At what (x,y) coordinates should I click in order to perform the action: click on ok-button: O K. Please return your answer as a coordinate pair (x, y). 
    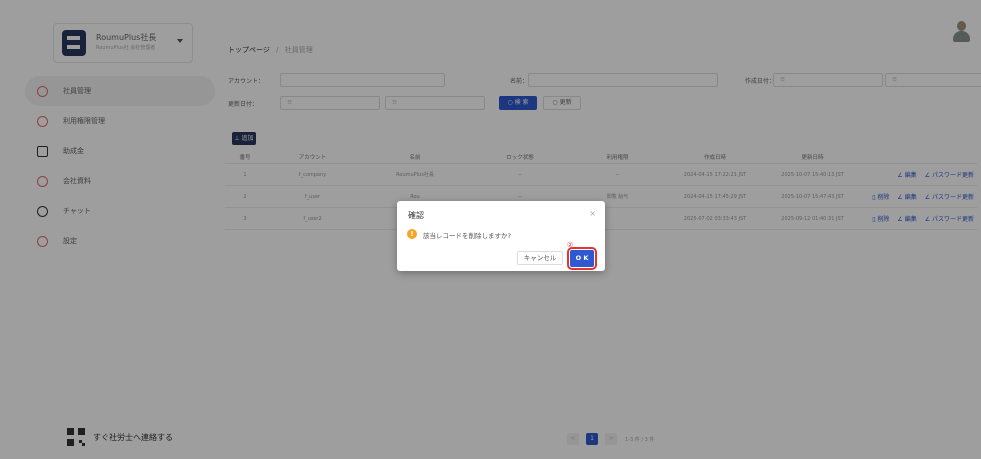
    Looking at the image, I should click on (582, 258).